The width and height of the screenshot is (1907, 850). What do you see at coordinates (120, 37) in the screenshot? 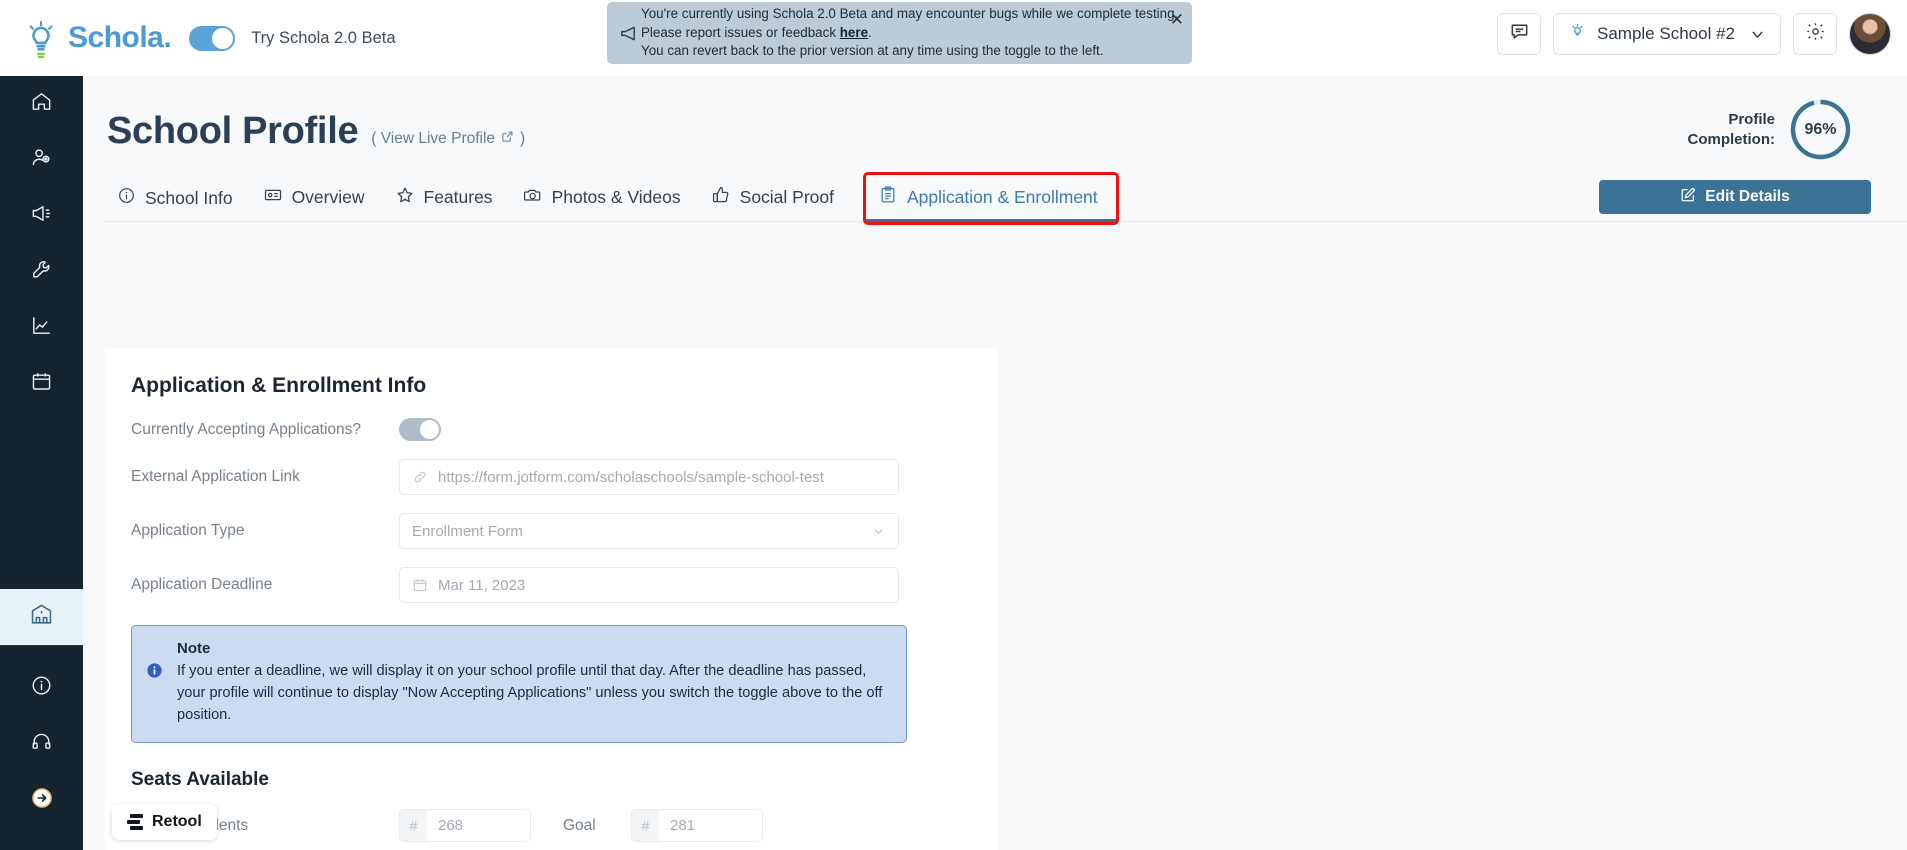
I see `brand-wordmark: Schola.` at bounding box center [120, 37].